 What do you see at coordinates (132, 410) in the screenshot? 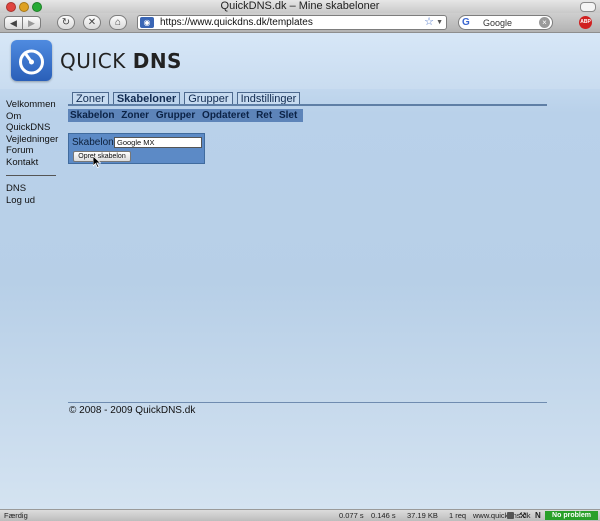
I see `copyright-text: © 2008 - 2009 QuickDNS.dk` at bounding box center [132, 410].